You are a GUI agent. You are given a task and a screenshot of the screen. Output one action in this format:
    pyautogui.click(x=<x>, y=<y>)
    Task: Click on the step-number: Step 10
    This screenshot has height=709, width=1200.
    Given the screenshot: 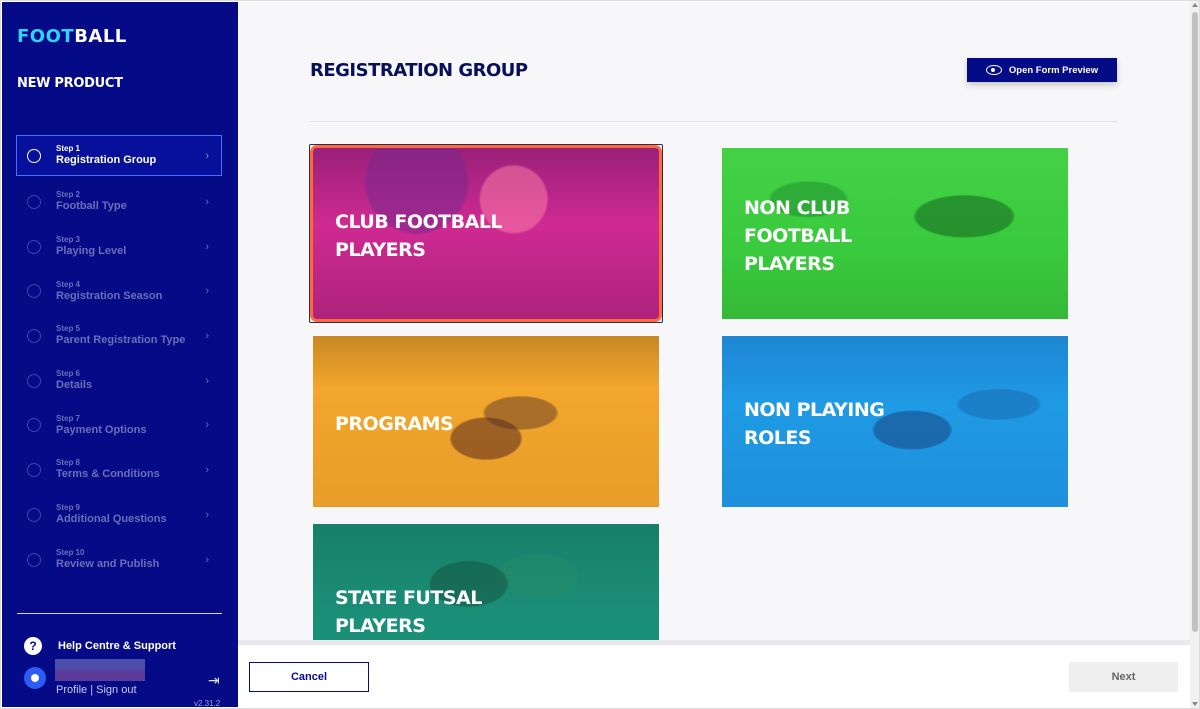 What is the action you would take?
    pyautogui.click(x=70, y=552)
    